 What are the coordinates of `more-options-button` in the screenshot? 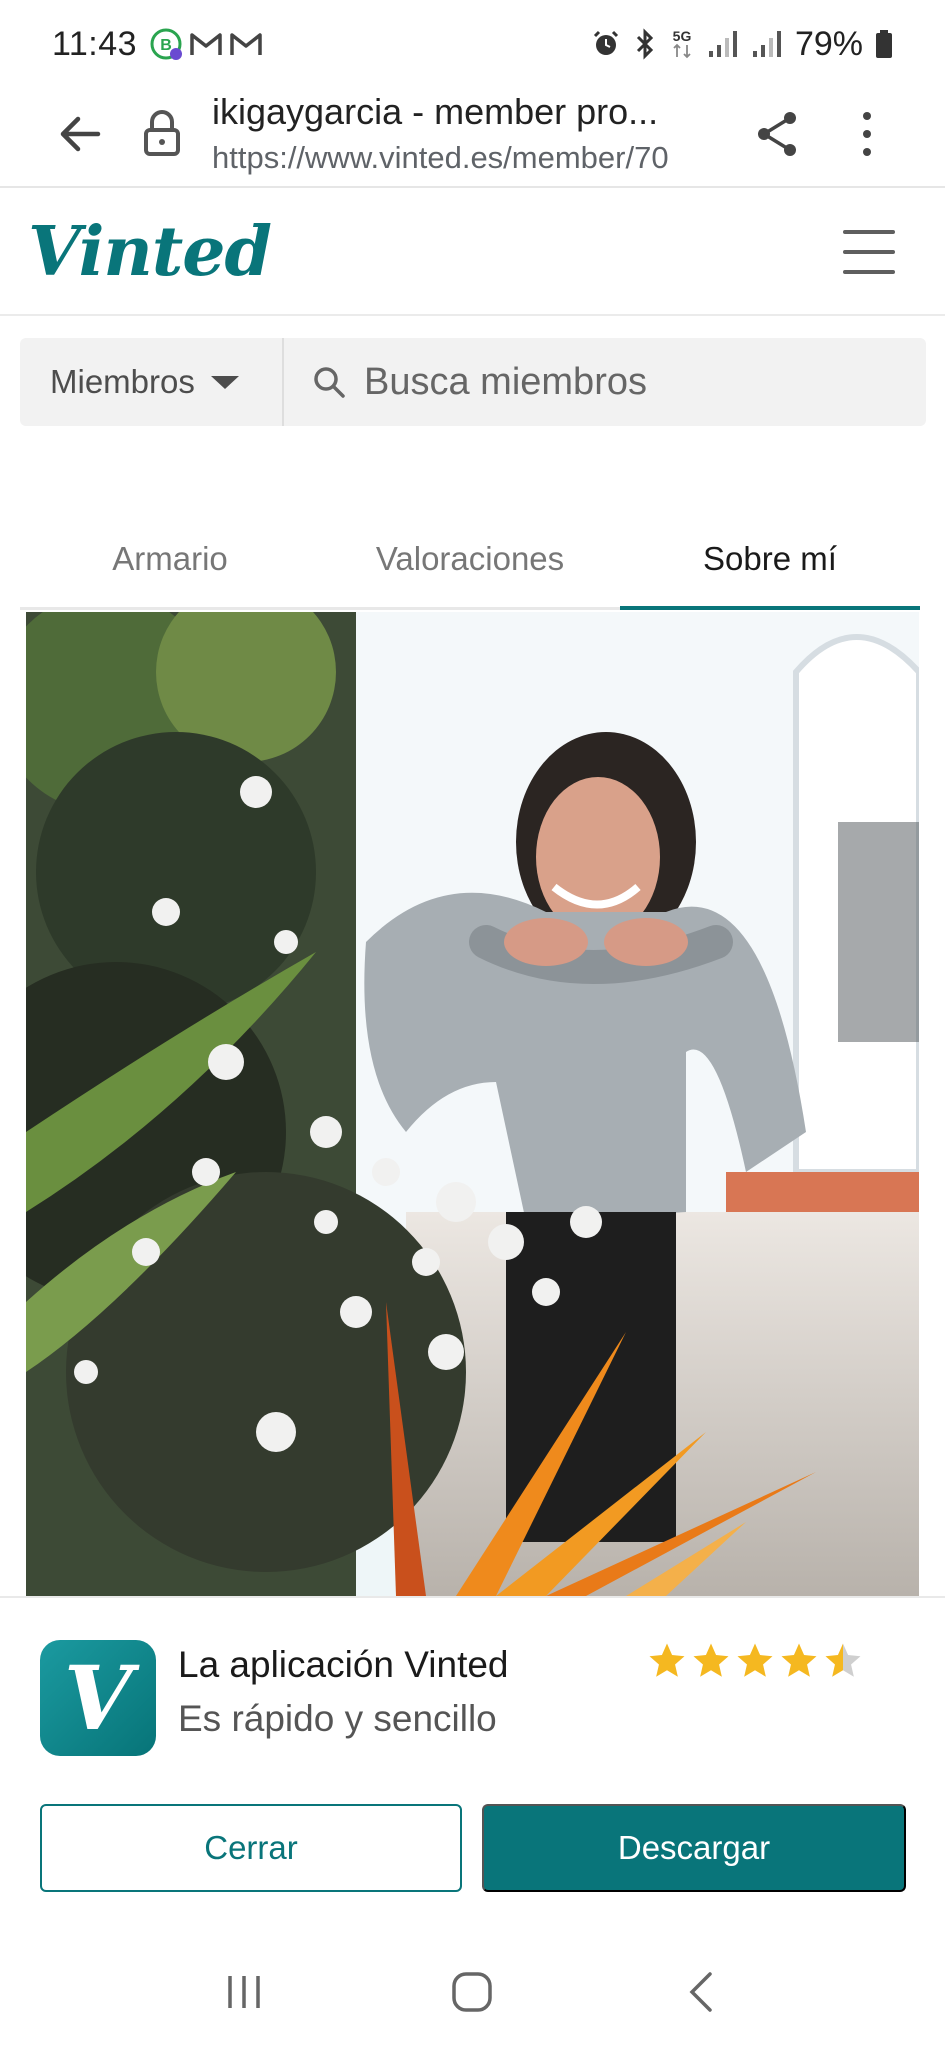 It's located at (867, 134).